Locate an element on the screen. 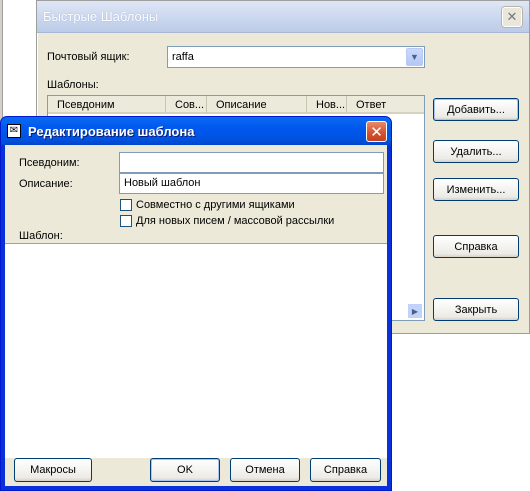  shared-checkbox-row: Совместно с другими ящиками is located at coordinates (207, 205).